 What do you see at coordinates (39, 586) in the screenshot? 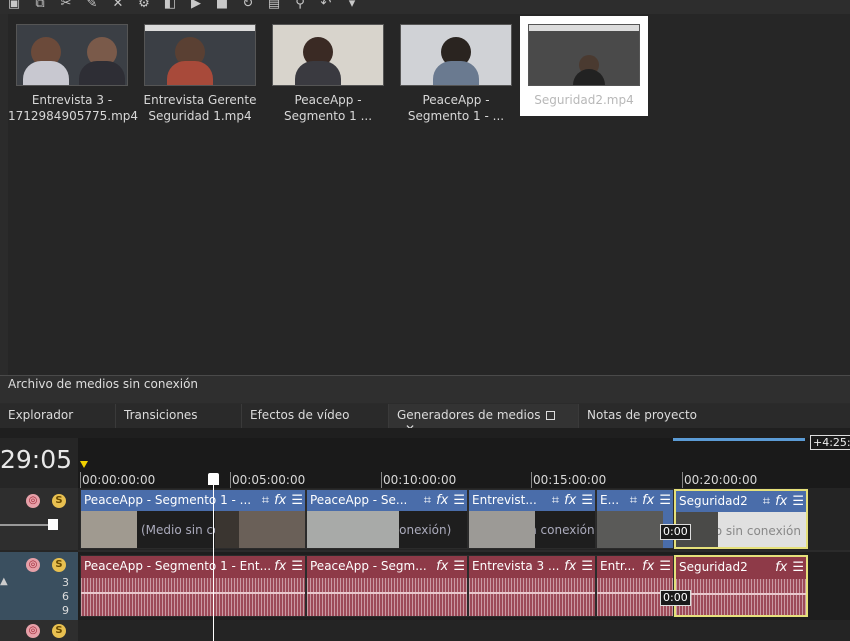
I see `audio-track-header: ◎ S ▲ 3 6 9` at bounding box center [39, 586].